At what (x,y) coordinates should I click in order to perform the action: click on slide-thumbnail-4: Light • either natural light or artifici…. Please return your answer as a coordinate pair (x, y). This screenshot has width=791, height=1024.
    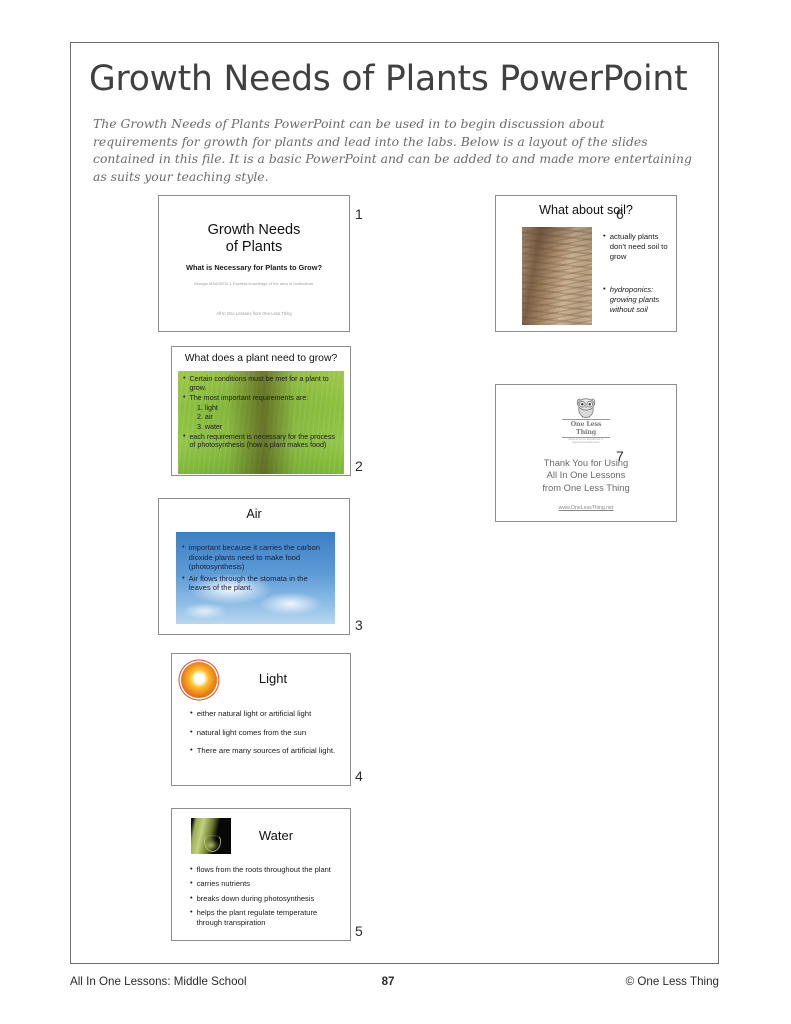
    Looking at the image, I should click on (261, 719).